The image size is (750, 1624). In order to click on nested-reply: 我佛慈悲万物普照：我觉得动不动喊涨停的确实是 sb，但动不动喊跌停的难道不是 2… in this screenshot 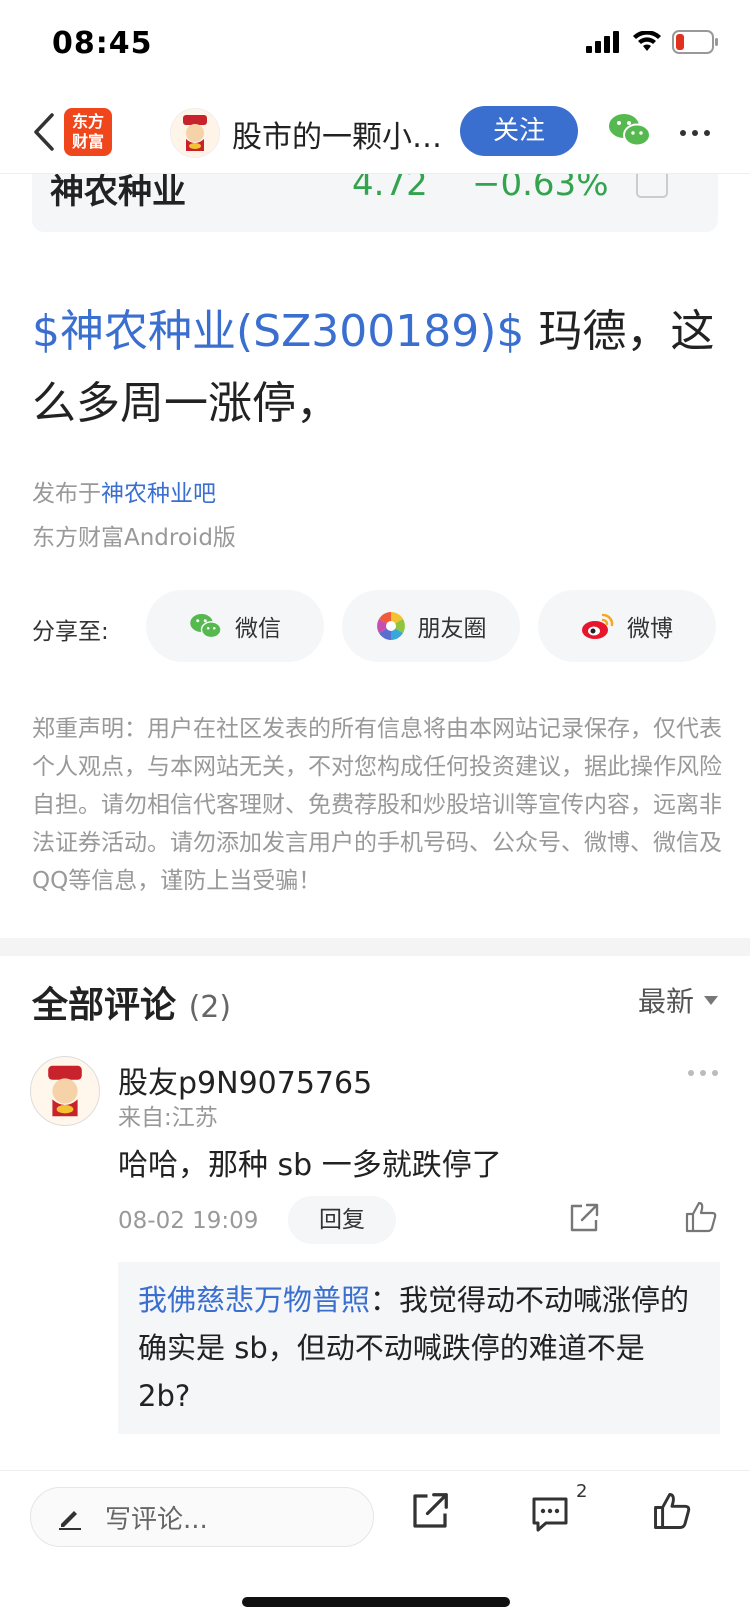, I will do `click(419, 1348)`.